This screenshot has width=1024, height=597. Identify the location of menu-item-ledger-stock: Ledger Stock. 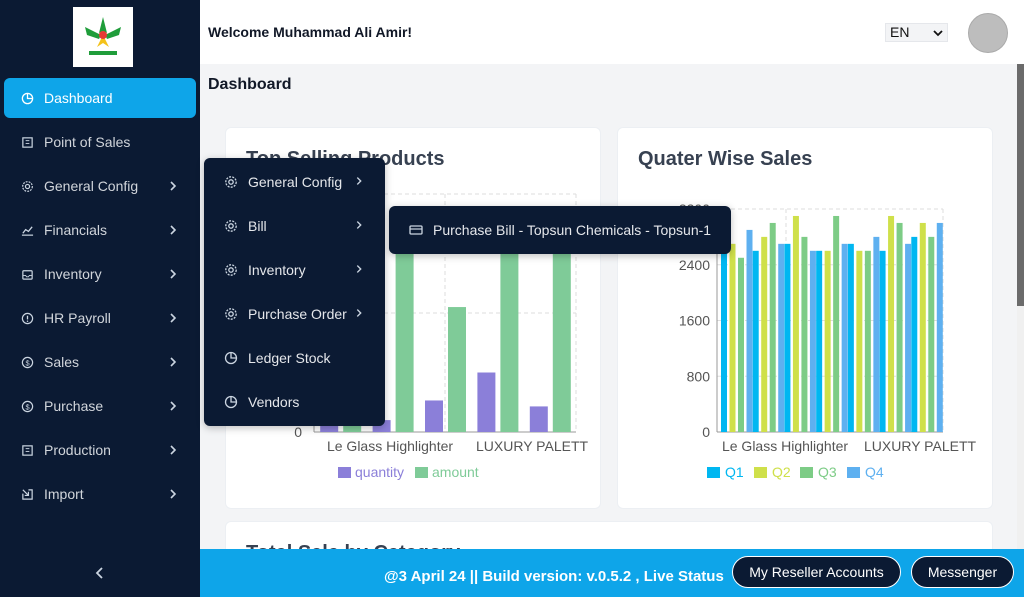
(294, 358).